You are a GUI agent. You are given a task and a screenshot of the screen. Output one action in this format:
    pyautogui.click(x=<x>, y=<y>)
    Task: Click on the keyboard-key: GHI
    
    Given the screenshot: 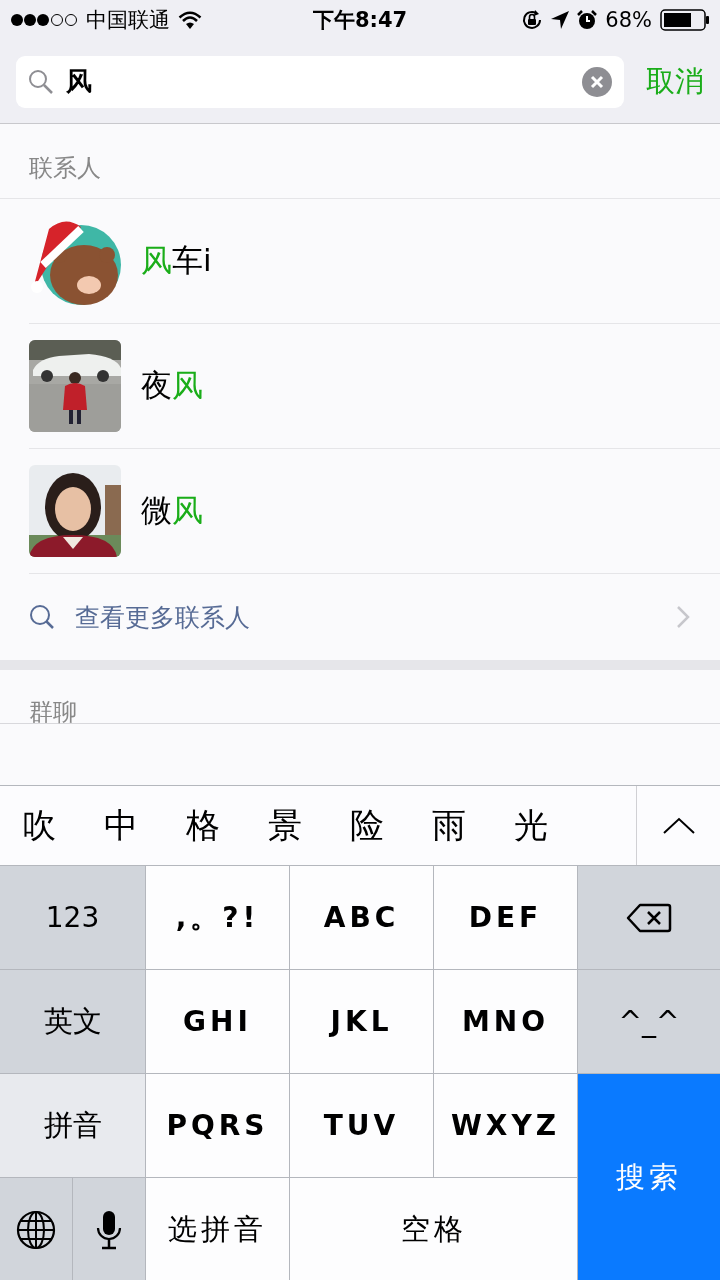 What is the action you would take?
    pyautogui.click(x=217, y=1021)
    